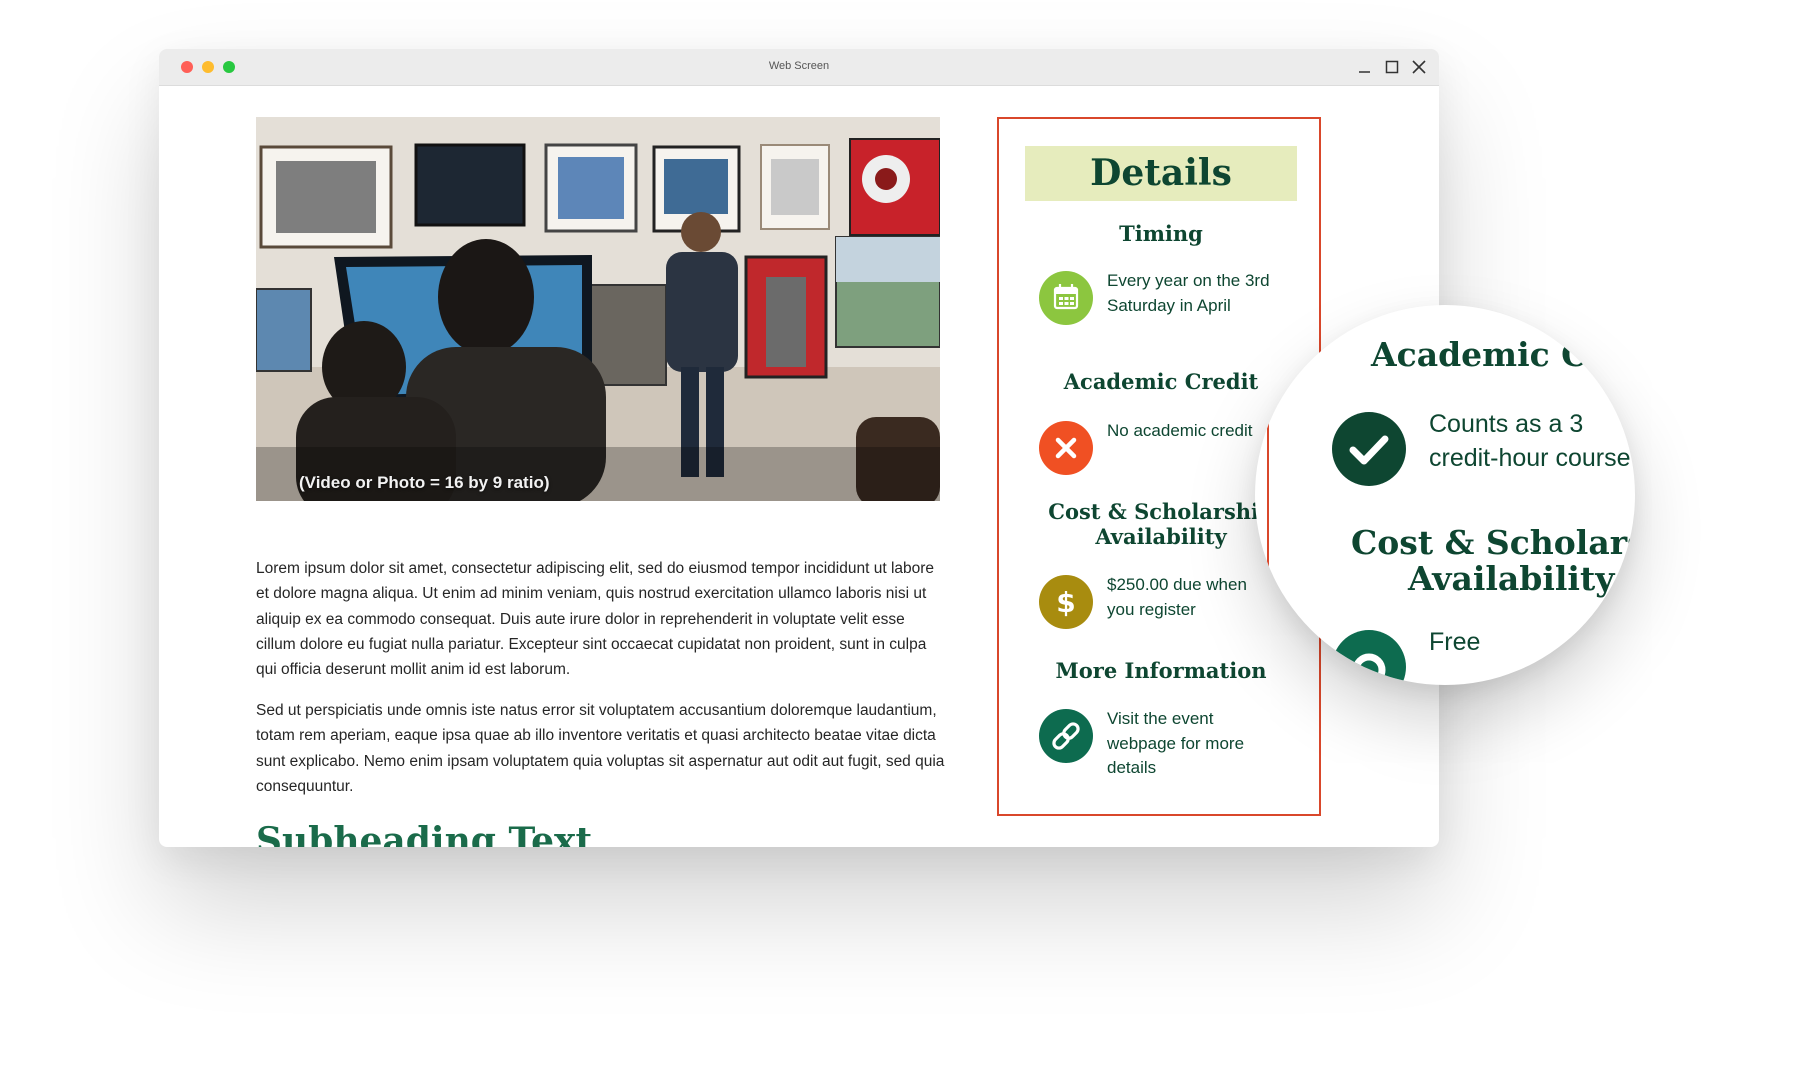 This screenshot has height=1086, width=1800. What do you see at coordinates (1161, 173) in the screenshot?
I see `details-heading: Details` at bounding box center [1161, 173].